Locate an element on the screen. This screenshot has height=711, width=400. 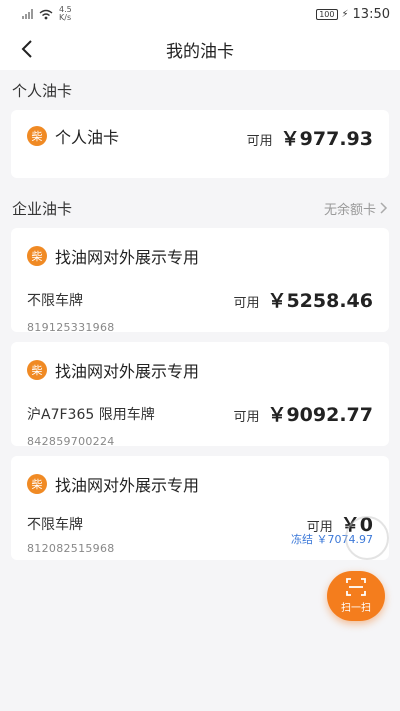
personal-section-title: 个人油卡 is located at coordinates (42, 90).